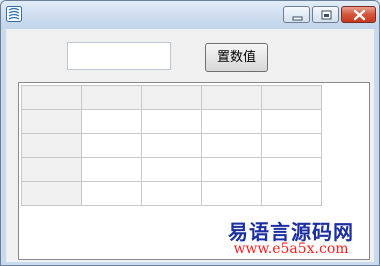  I want to click on set-value-button: 置数值, so click(236, 57).